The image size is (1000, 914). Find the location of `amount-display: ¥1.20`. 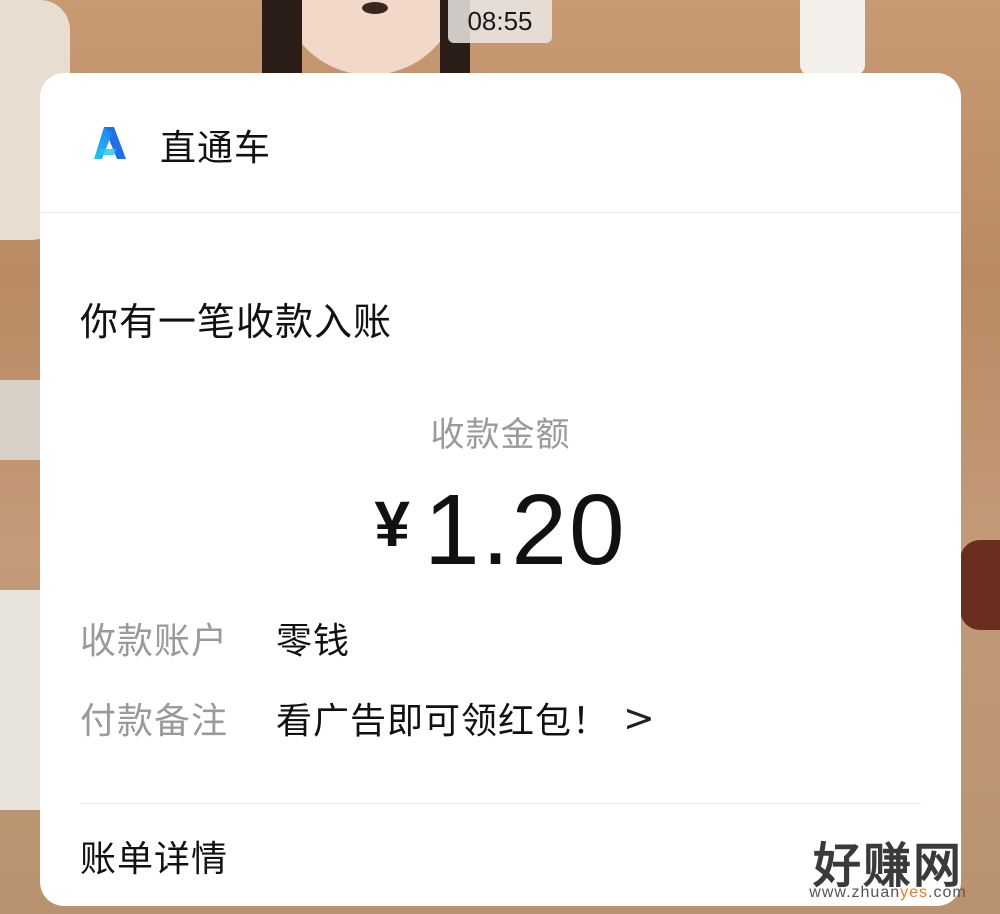

amount-display: ¥1.20 is located at coordinates (500, 530).